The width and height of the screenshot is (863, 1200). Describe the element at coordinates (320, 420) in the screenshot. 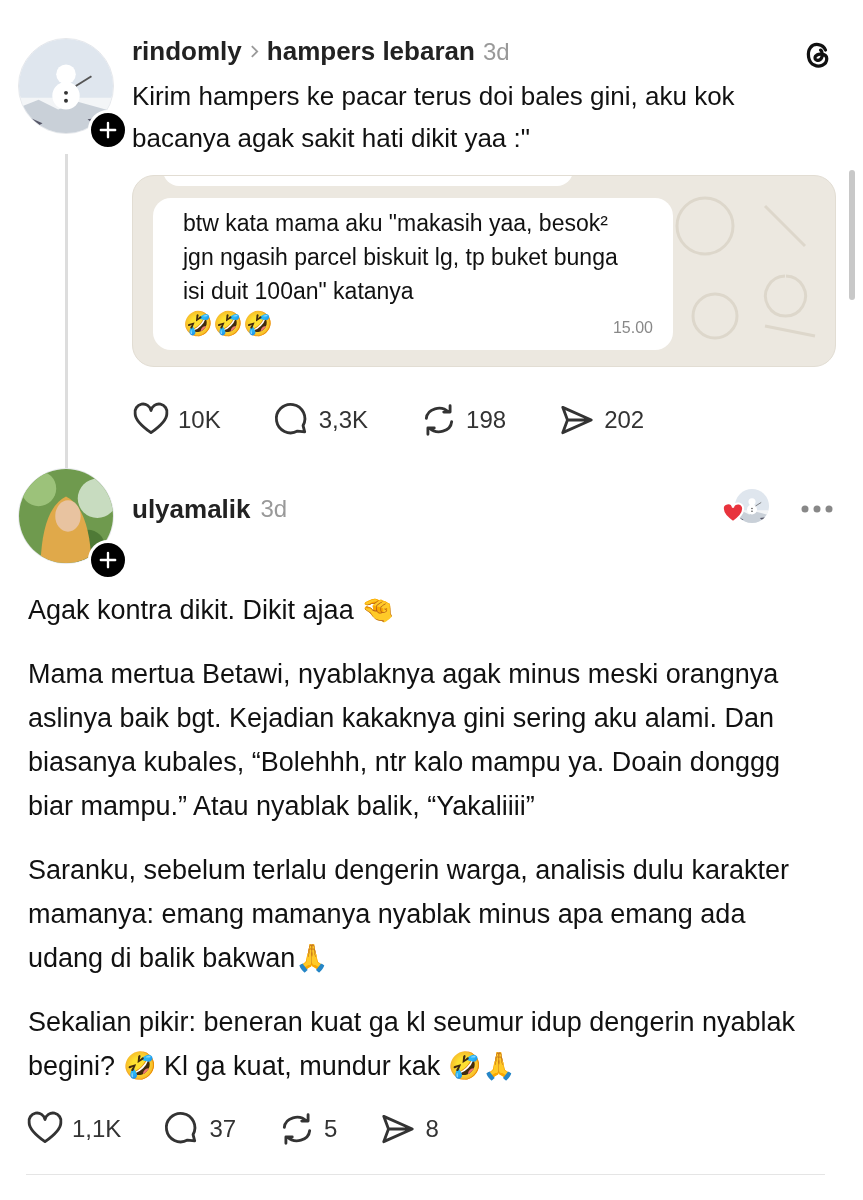

I see `action-button: 3,3K` at that location.